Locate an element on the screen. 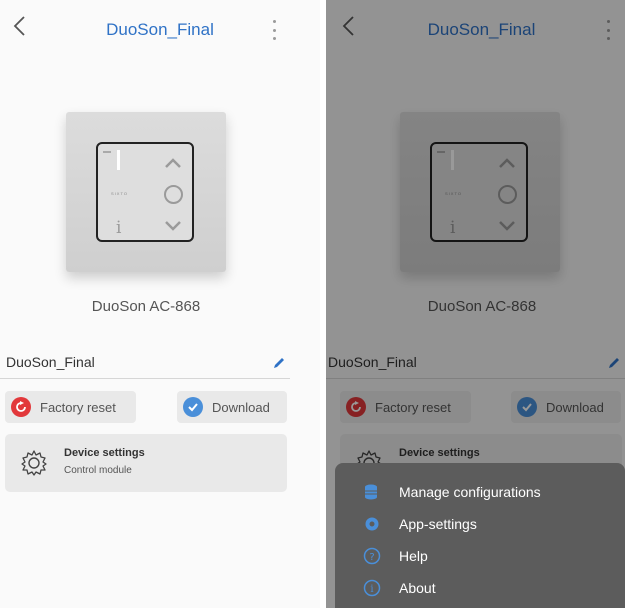 The image size is (625, 608). settings-card-subtitle: Control module is located at coordinates (98, 470).